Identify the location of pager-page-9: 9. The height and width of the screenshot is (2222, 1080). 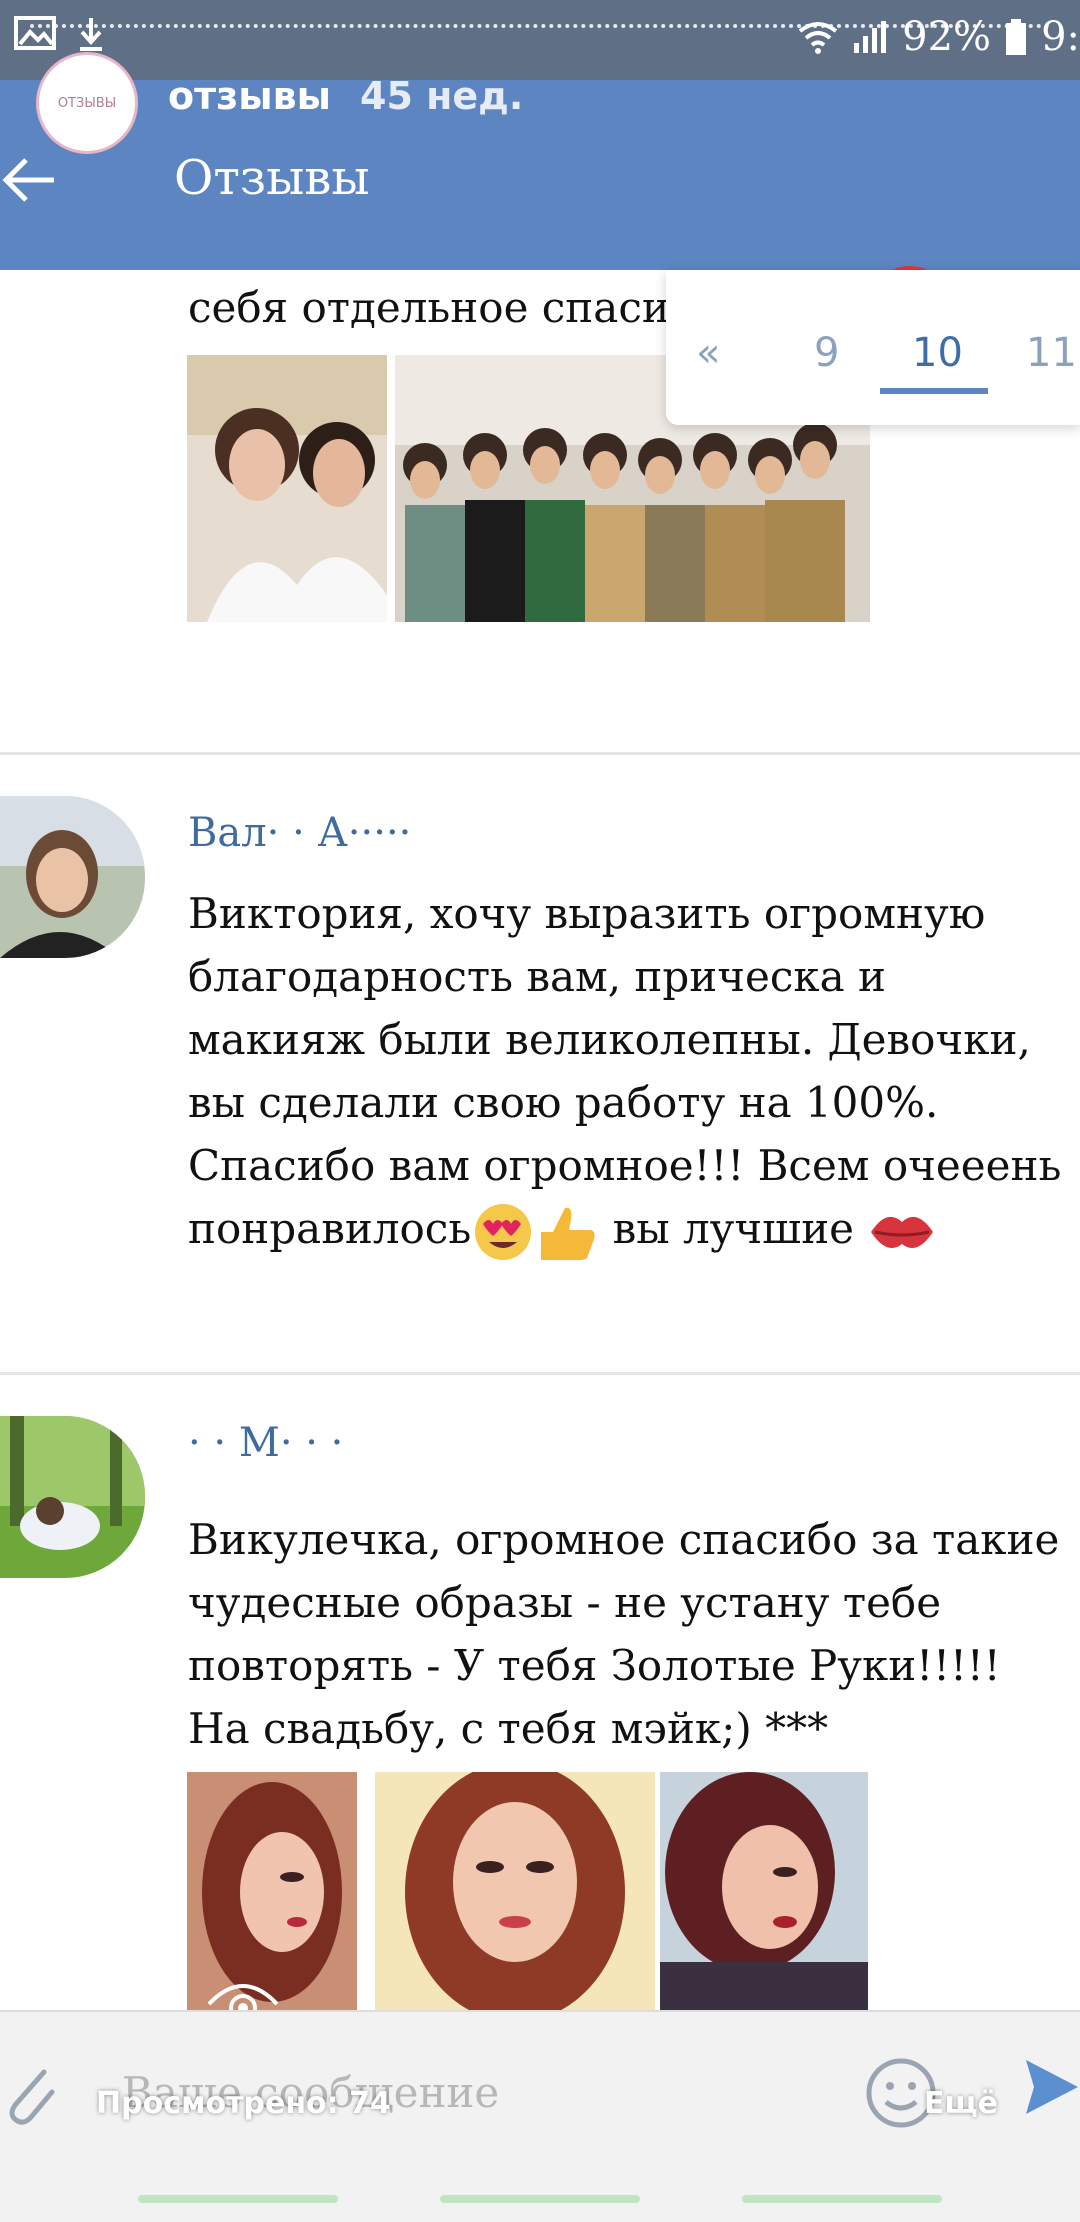
(826, 353).